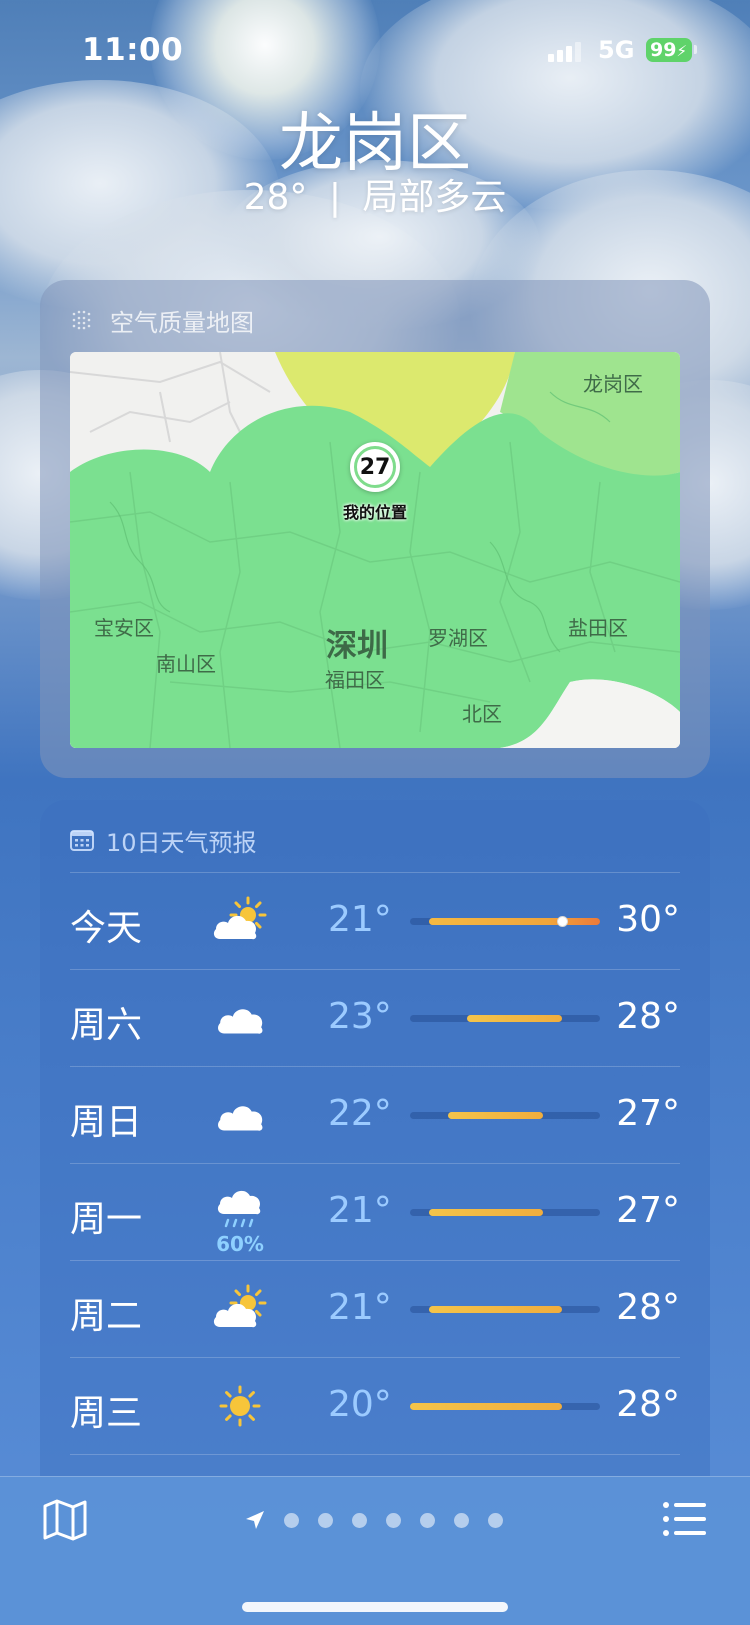  I want to click on forecast-title: 10日天气预报, so click(181, 842).